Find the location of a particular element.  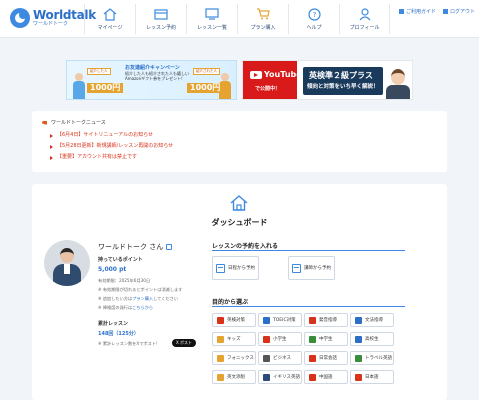

grammar-icon is located at coordinates (358, 320).